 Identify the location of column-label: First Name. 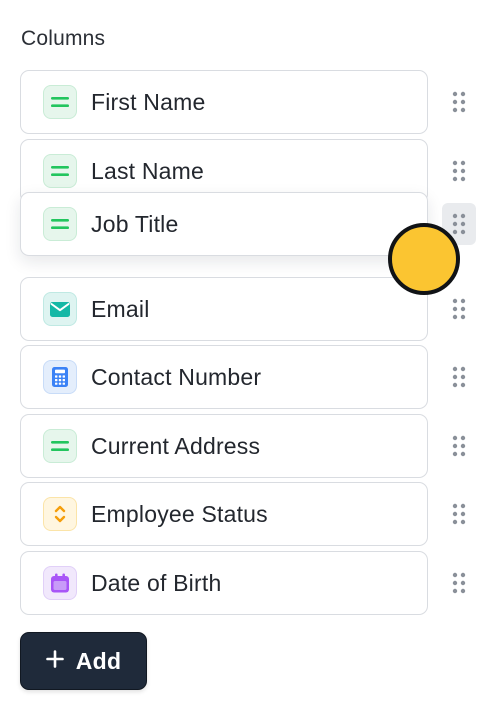
(148, 101).